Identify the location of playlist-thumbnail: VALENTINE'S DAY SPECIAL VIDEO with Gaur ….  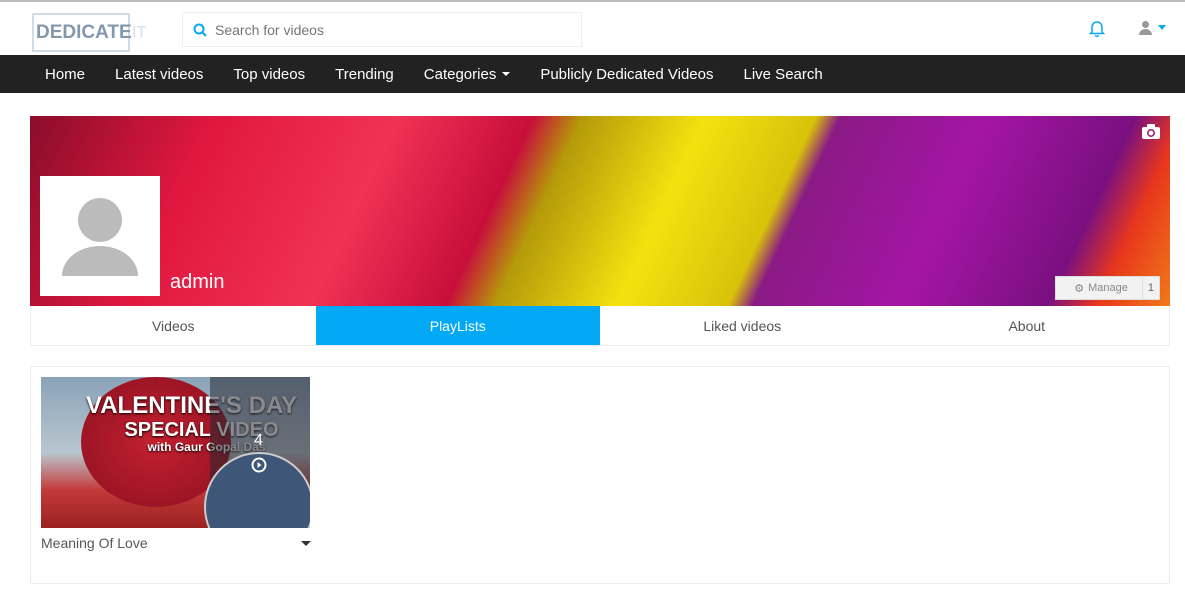
(175, 452).